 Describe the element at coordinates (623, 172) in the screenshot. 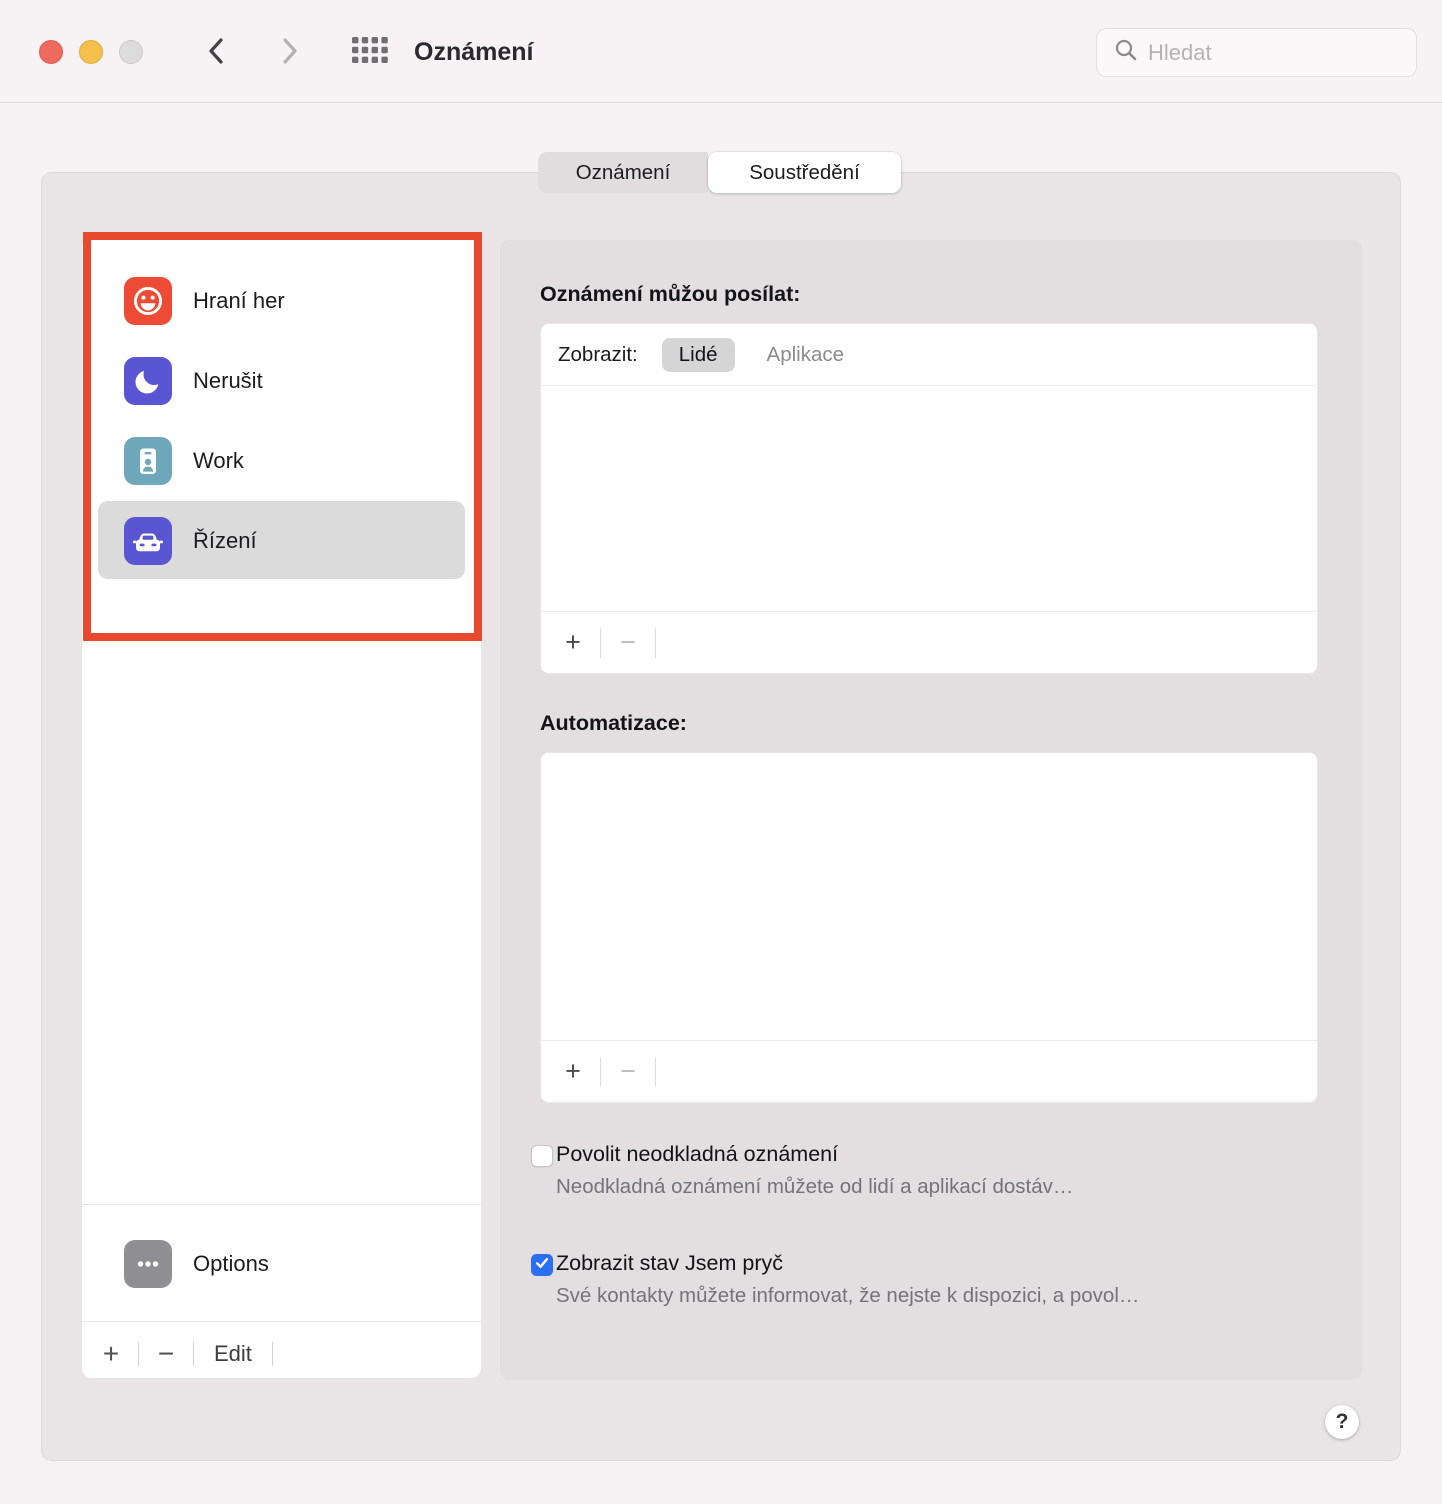

I see `tab-notifications: Oznámení` at that location.